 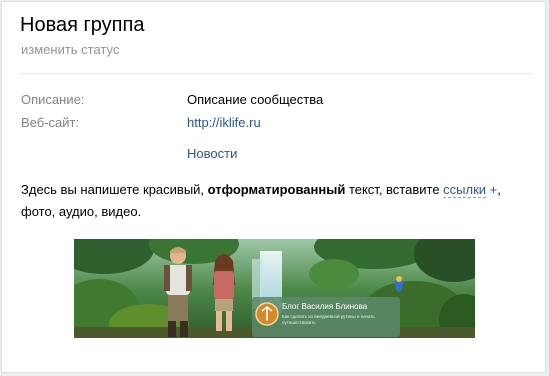 What do you see at coordinates (465, 190) in the screenshot?
I see `links-link: ссылки` at bounding box center [465, 190].